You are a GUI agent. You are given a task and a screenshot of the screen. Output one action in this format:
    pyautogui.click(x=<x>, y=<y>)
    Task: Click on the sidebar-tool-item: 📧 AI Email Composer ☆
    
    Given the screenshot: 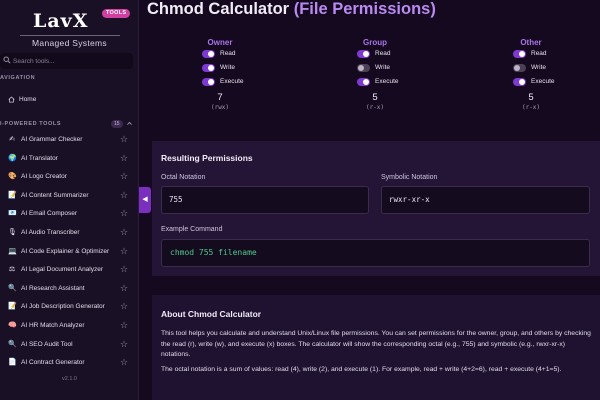 What is the action you would take?
    pyautogui.click(x=69, y=214)
    